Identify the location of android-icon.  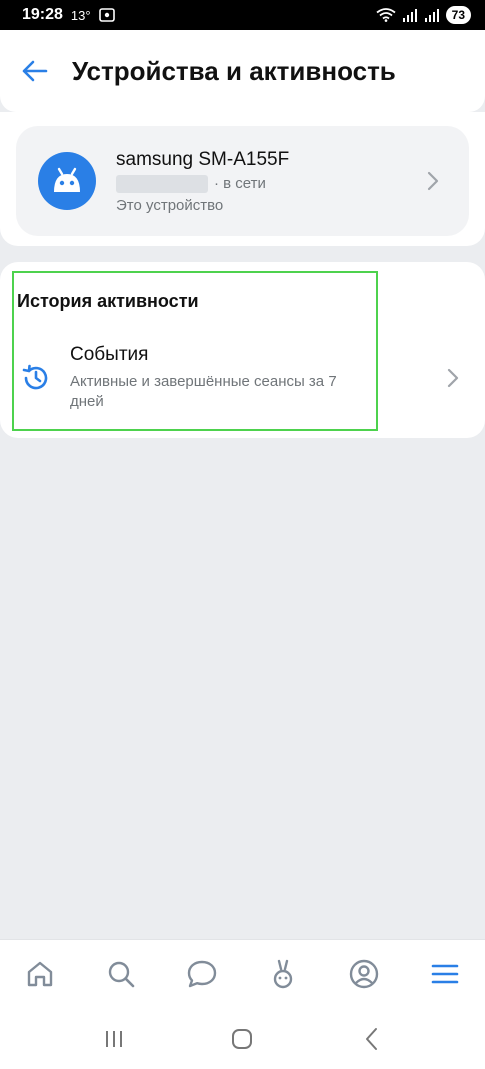
(67, 179).